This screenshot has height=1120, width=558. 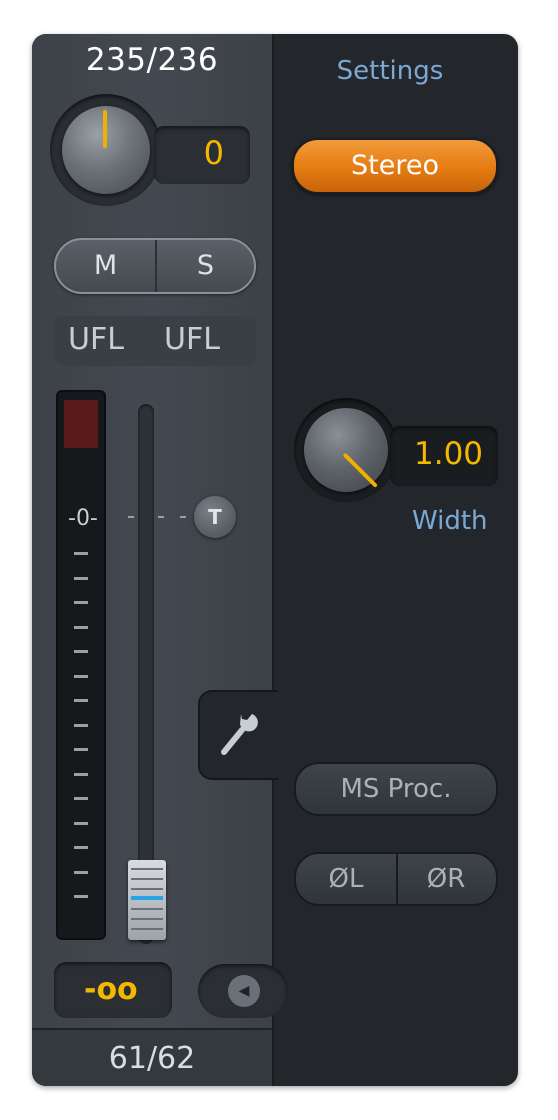 I want to click on fader-value: -oo, so click(x=111, y=989).